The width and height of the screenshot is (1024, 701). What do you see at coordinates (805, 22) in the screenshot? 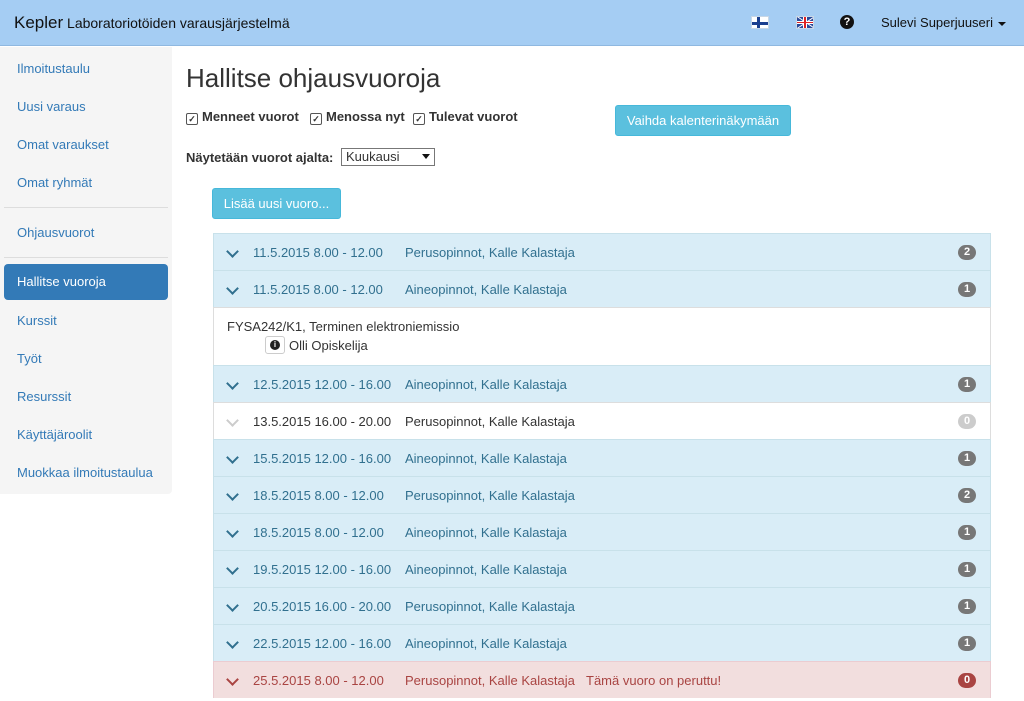
I see `uk-flag-icon` at bounding box center [805, 22].